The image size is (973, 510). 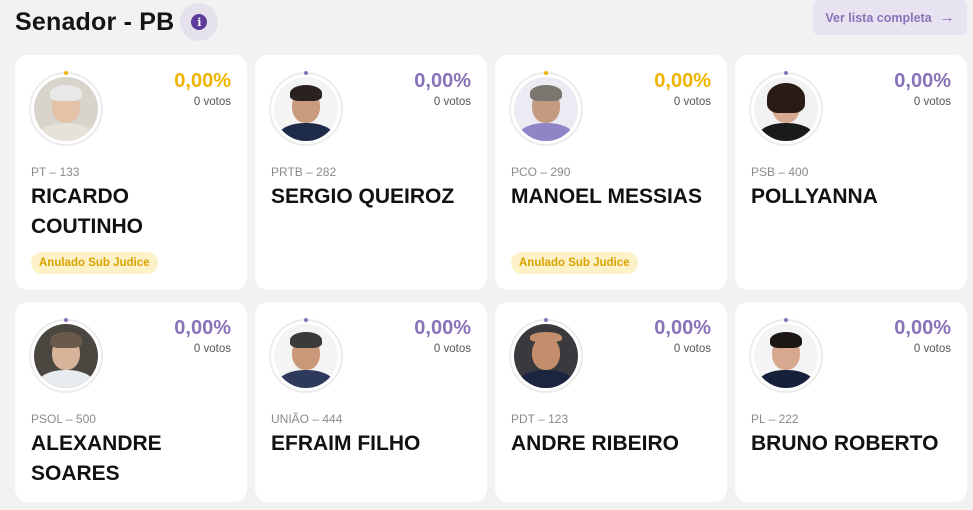 I want to click on candidate-name: ANDRE RIBEIRO, so click(x=613, y=444).